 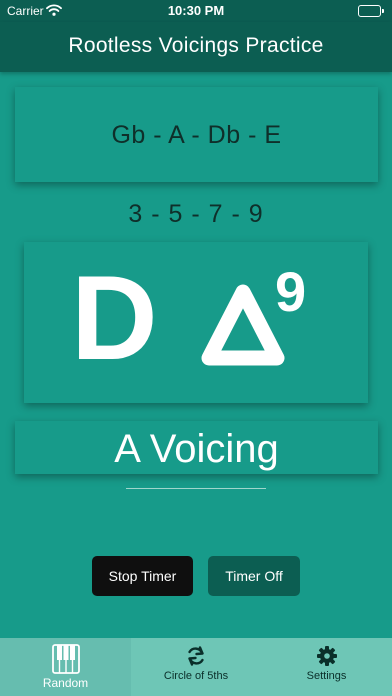 What do you see at coordinates (326, 656) in the screenshot?
I see `gear-icon` at bounding box center [326, 656].